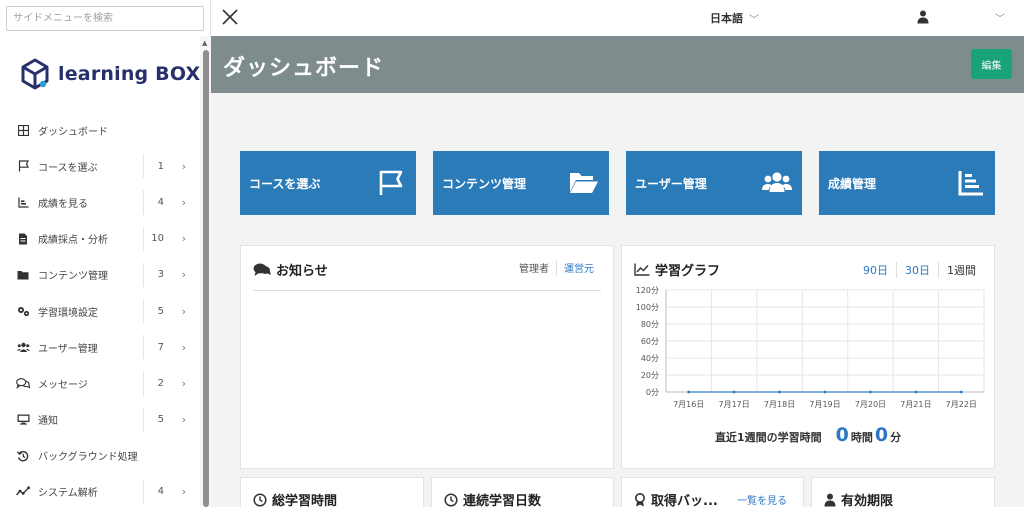 The width and height of the screenshot is (1024, 507). Describe the element at coordinates (640, 499) in the screenshot. I see `badge-icon` at that location.